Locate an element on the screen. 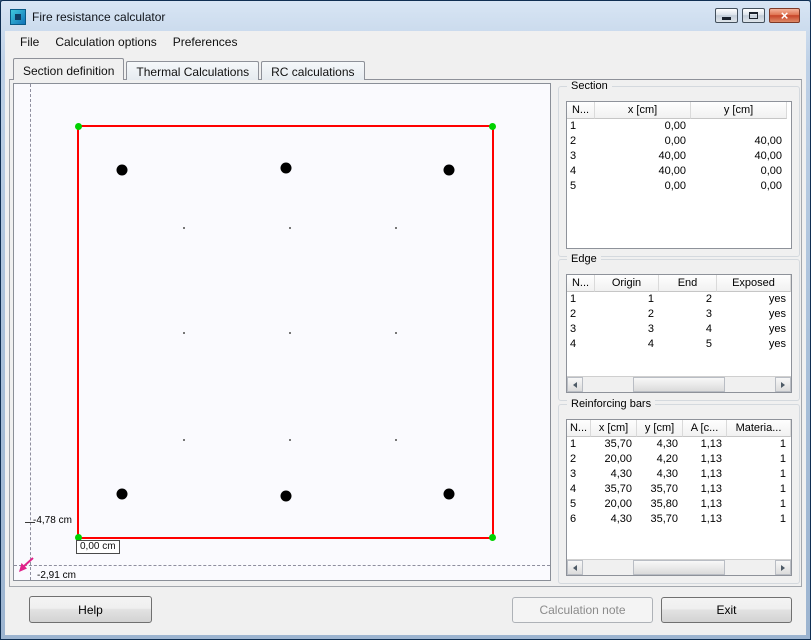  menu-item-file: File is located at coordinates (29, 42).